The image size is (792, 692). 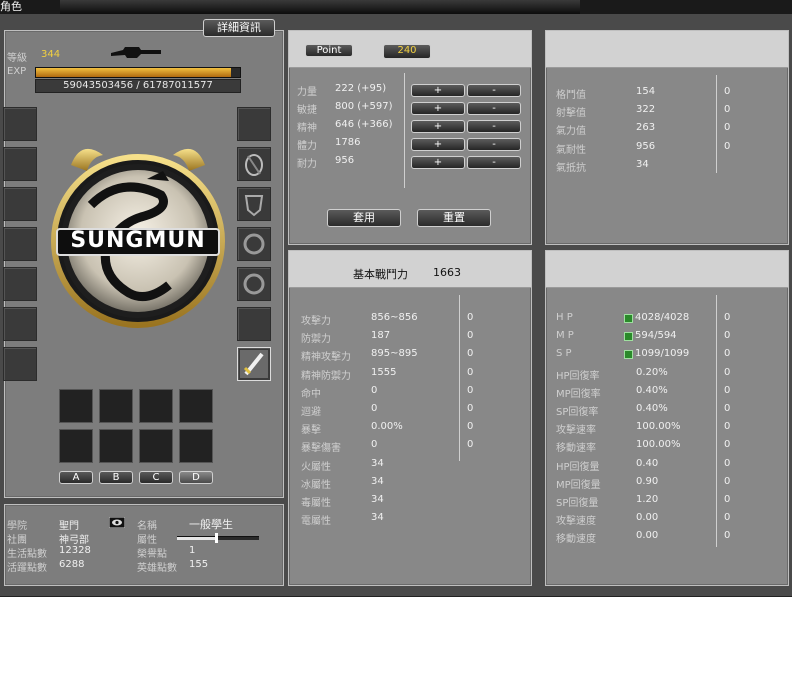 I want to click on vital-value: 0.40%, so click(x=652, y=390).